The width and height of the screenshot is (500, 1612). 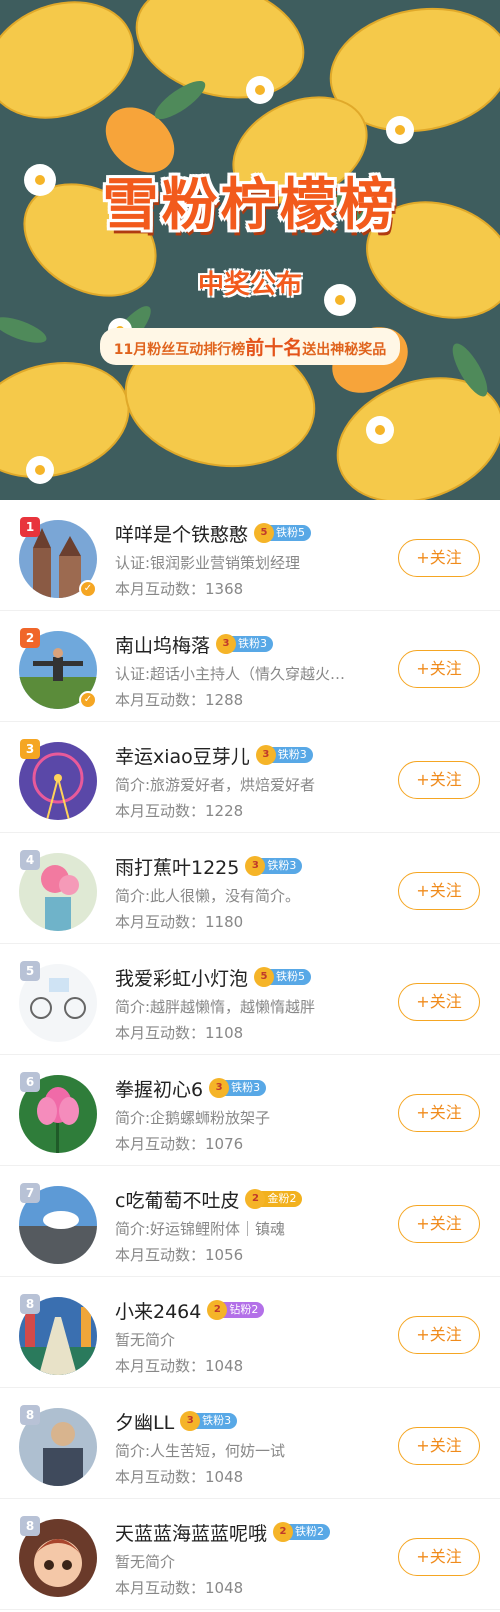 I want to click on rank-badge: 6, so click(x=30, y=1082).